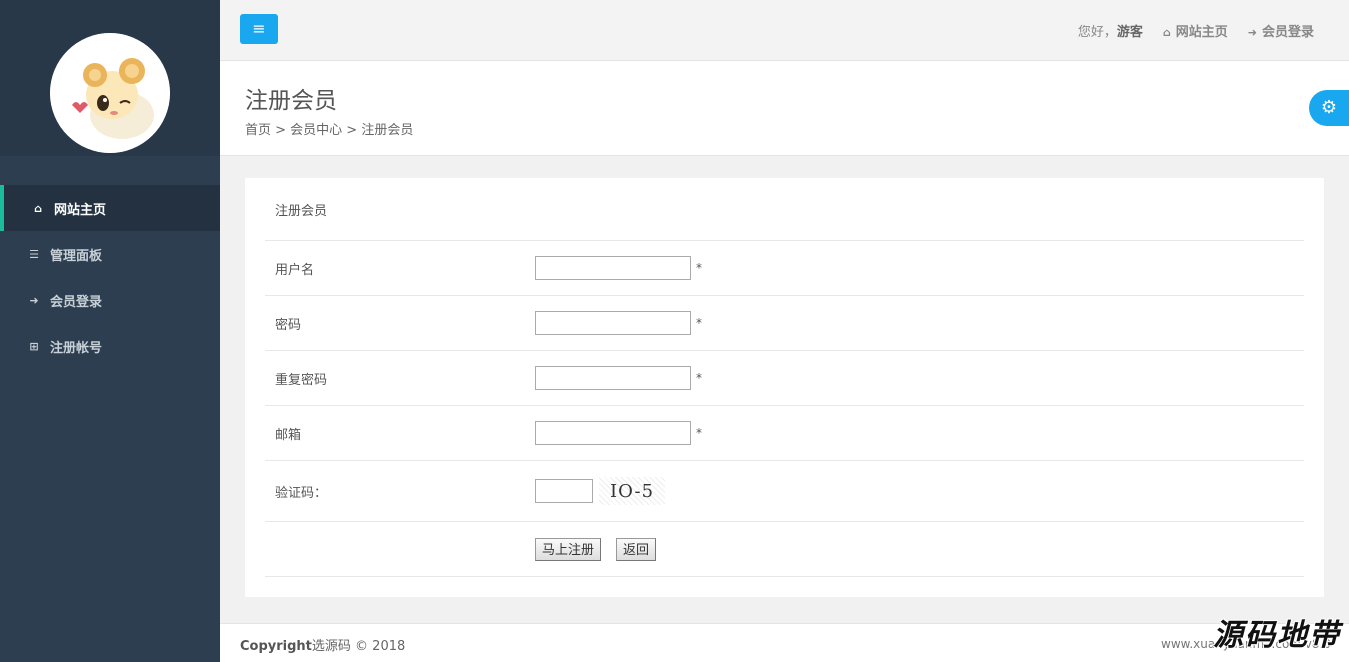 The image size is (1349, 662). I want to click on email-input, so click(613, 433).